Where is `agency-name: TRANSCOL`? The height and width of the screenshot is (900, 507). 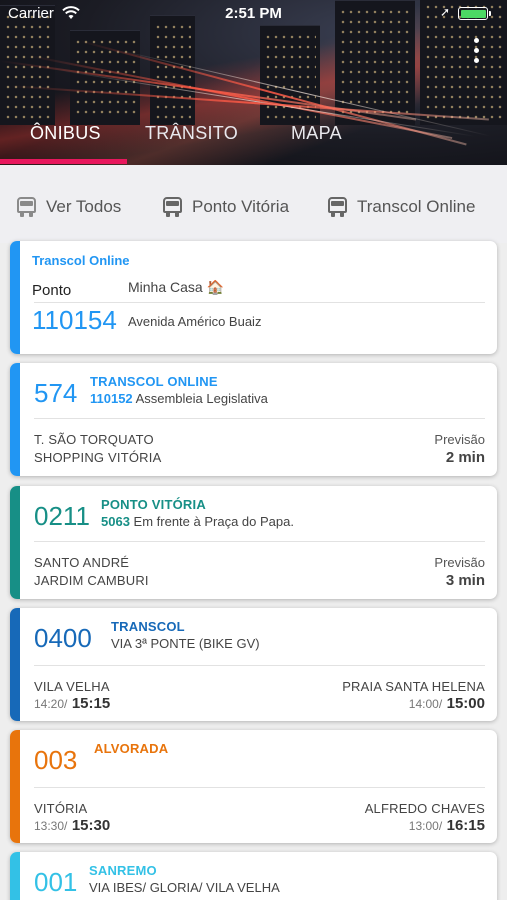
agency-name: TRANSCOL is located at coordinates (148, 626).